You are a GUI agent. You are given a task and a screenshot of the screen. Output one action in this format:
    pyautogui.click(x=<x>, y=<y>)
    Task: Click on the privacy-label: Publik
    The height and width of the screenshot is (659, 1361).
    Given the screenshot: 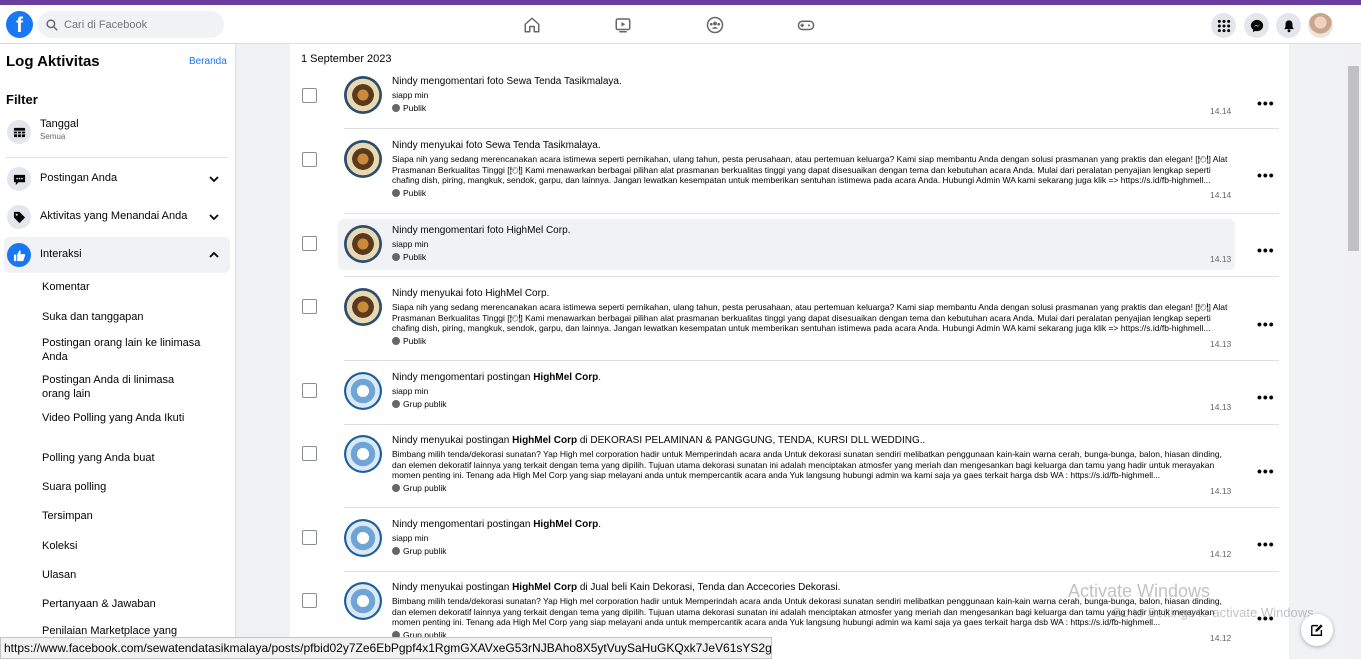 What is the action you would take?
    pyautogui.click(x=811, y=108)
    